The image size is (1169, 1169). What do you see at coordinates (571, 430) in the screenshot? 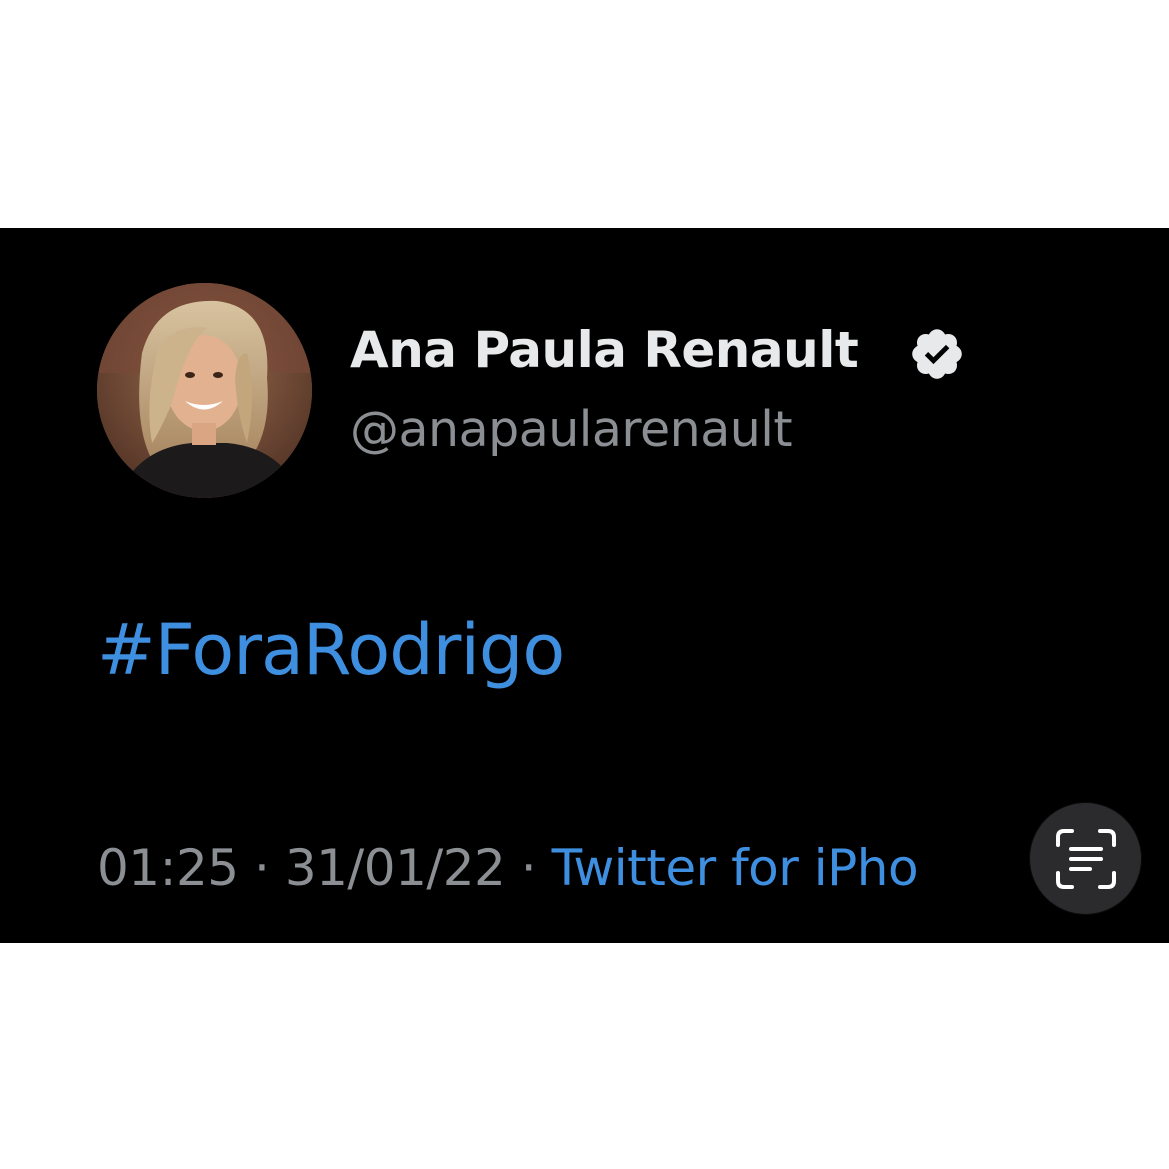
I see `user-handle: @anapaularenault` at bounding box center [571, 430].